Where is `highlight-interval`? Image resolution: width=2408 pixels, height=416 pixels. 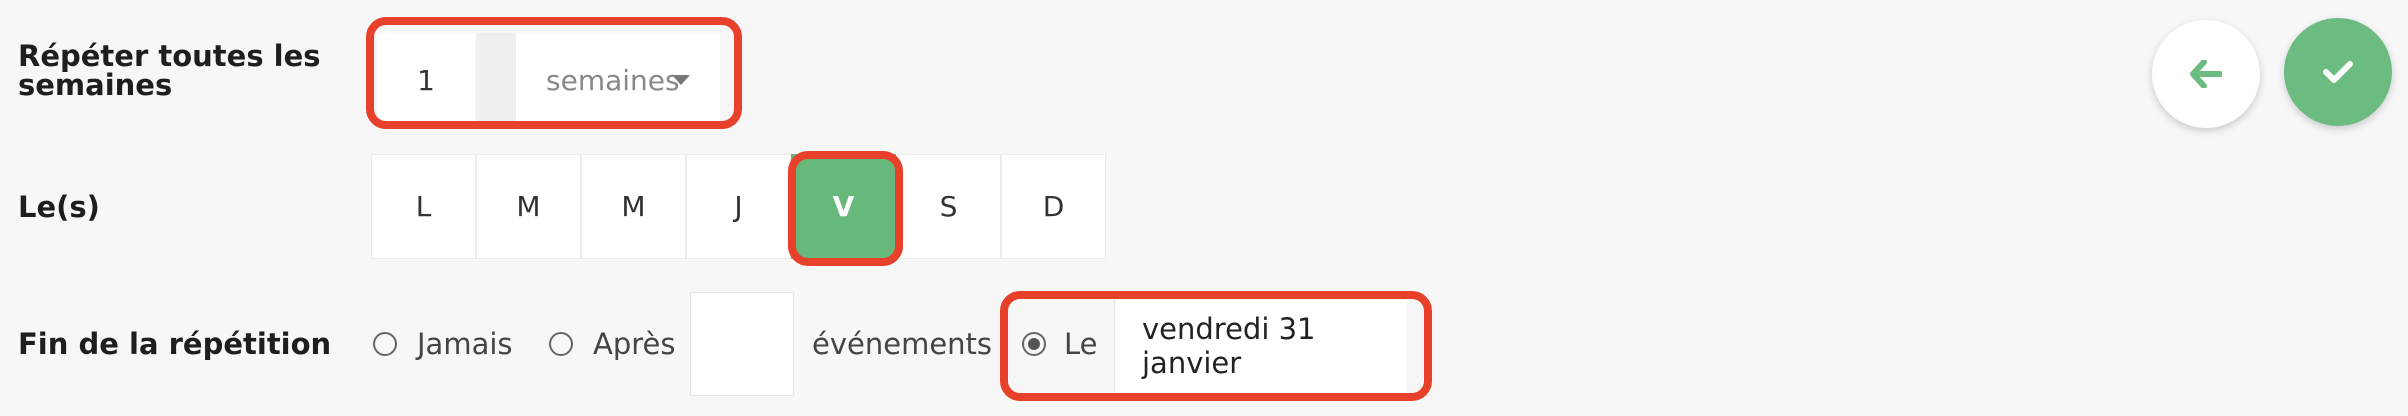 highlight-interval is located at coordinates (554, 73).